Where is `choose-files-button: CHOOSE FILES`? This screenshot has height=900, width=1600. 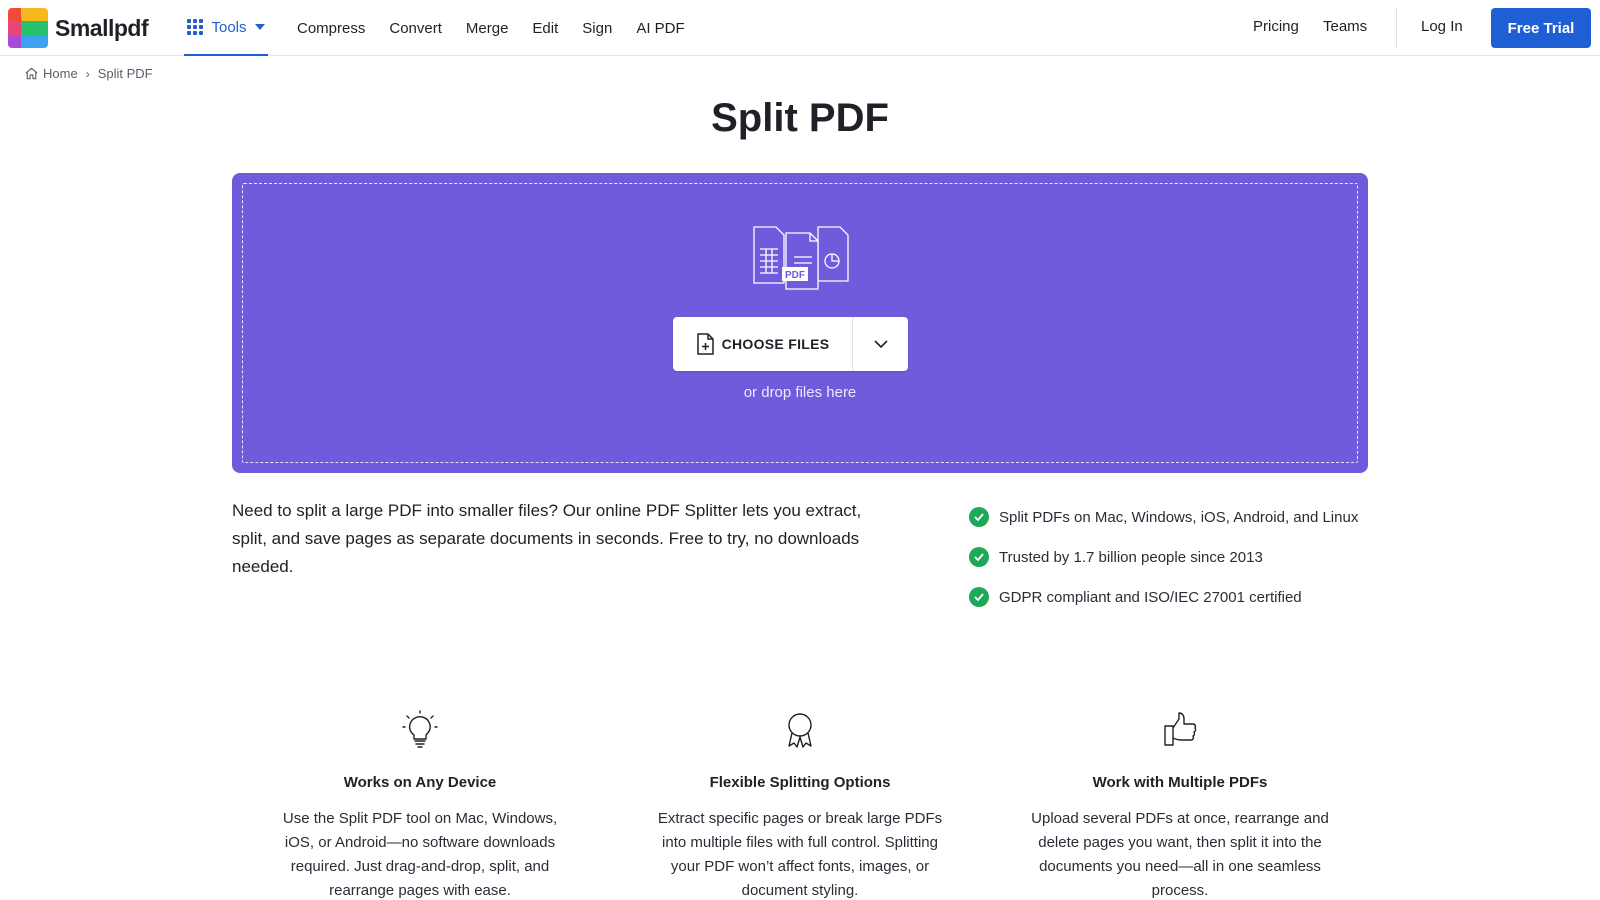 choose-files-button: CHOOSE FILES is located at coordinates (763, 344).